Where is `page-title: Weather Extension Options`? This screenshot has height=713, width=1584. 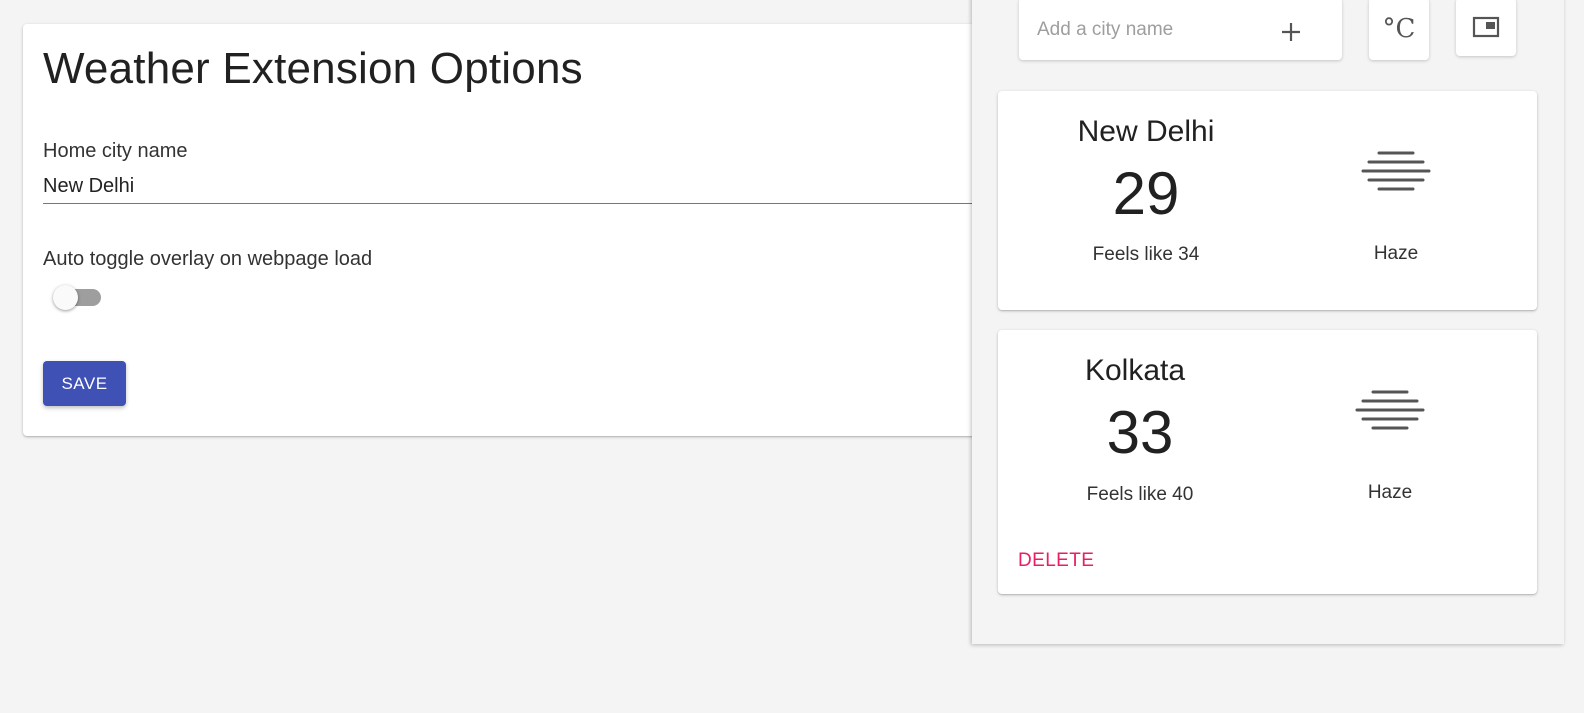
page-title: Weather Extension Options is located at coordinates (313, 68).